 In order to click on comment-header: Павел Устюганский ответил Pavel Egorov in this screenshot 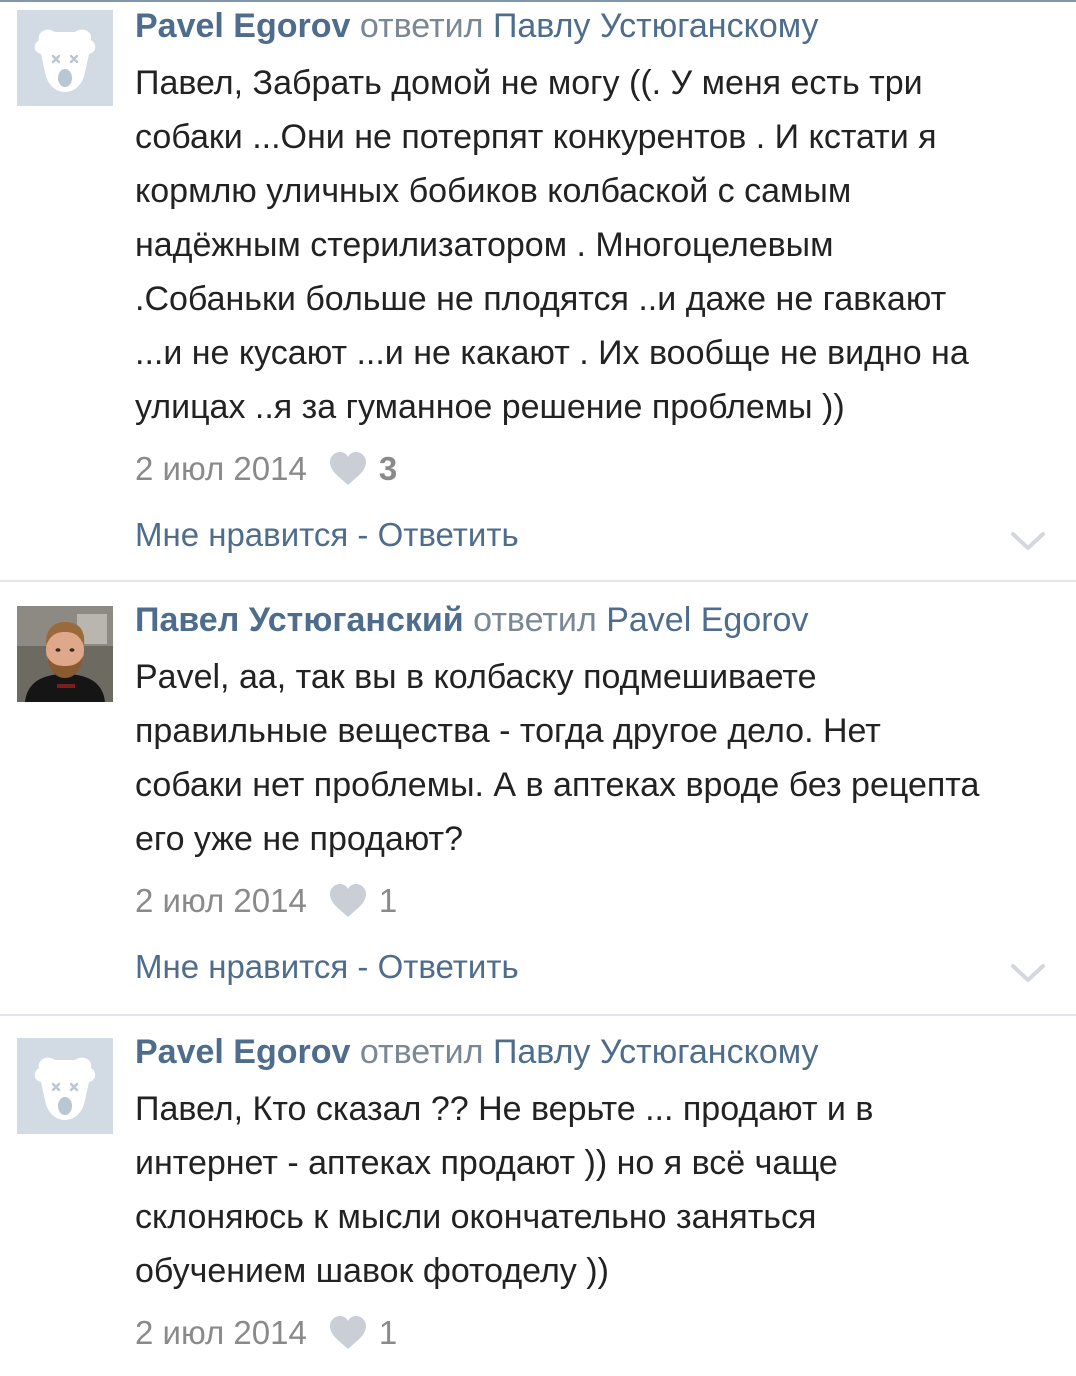, I will do `click(595, 620)`.